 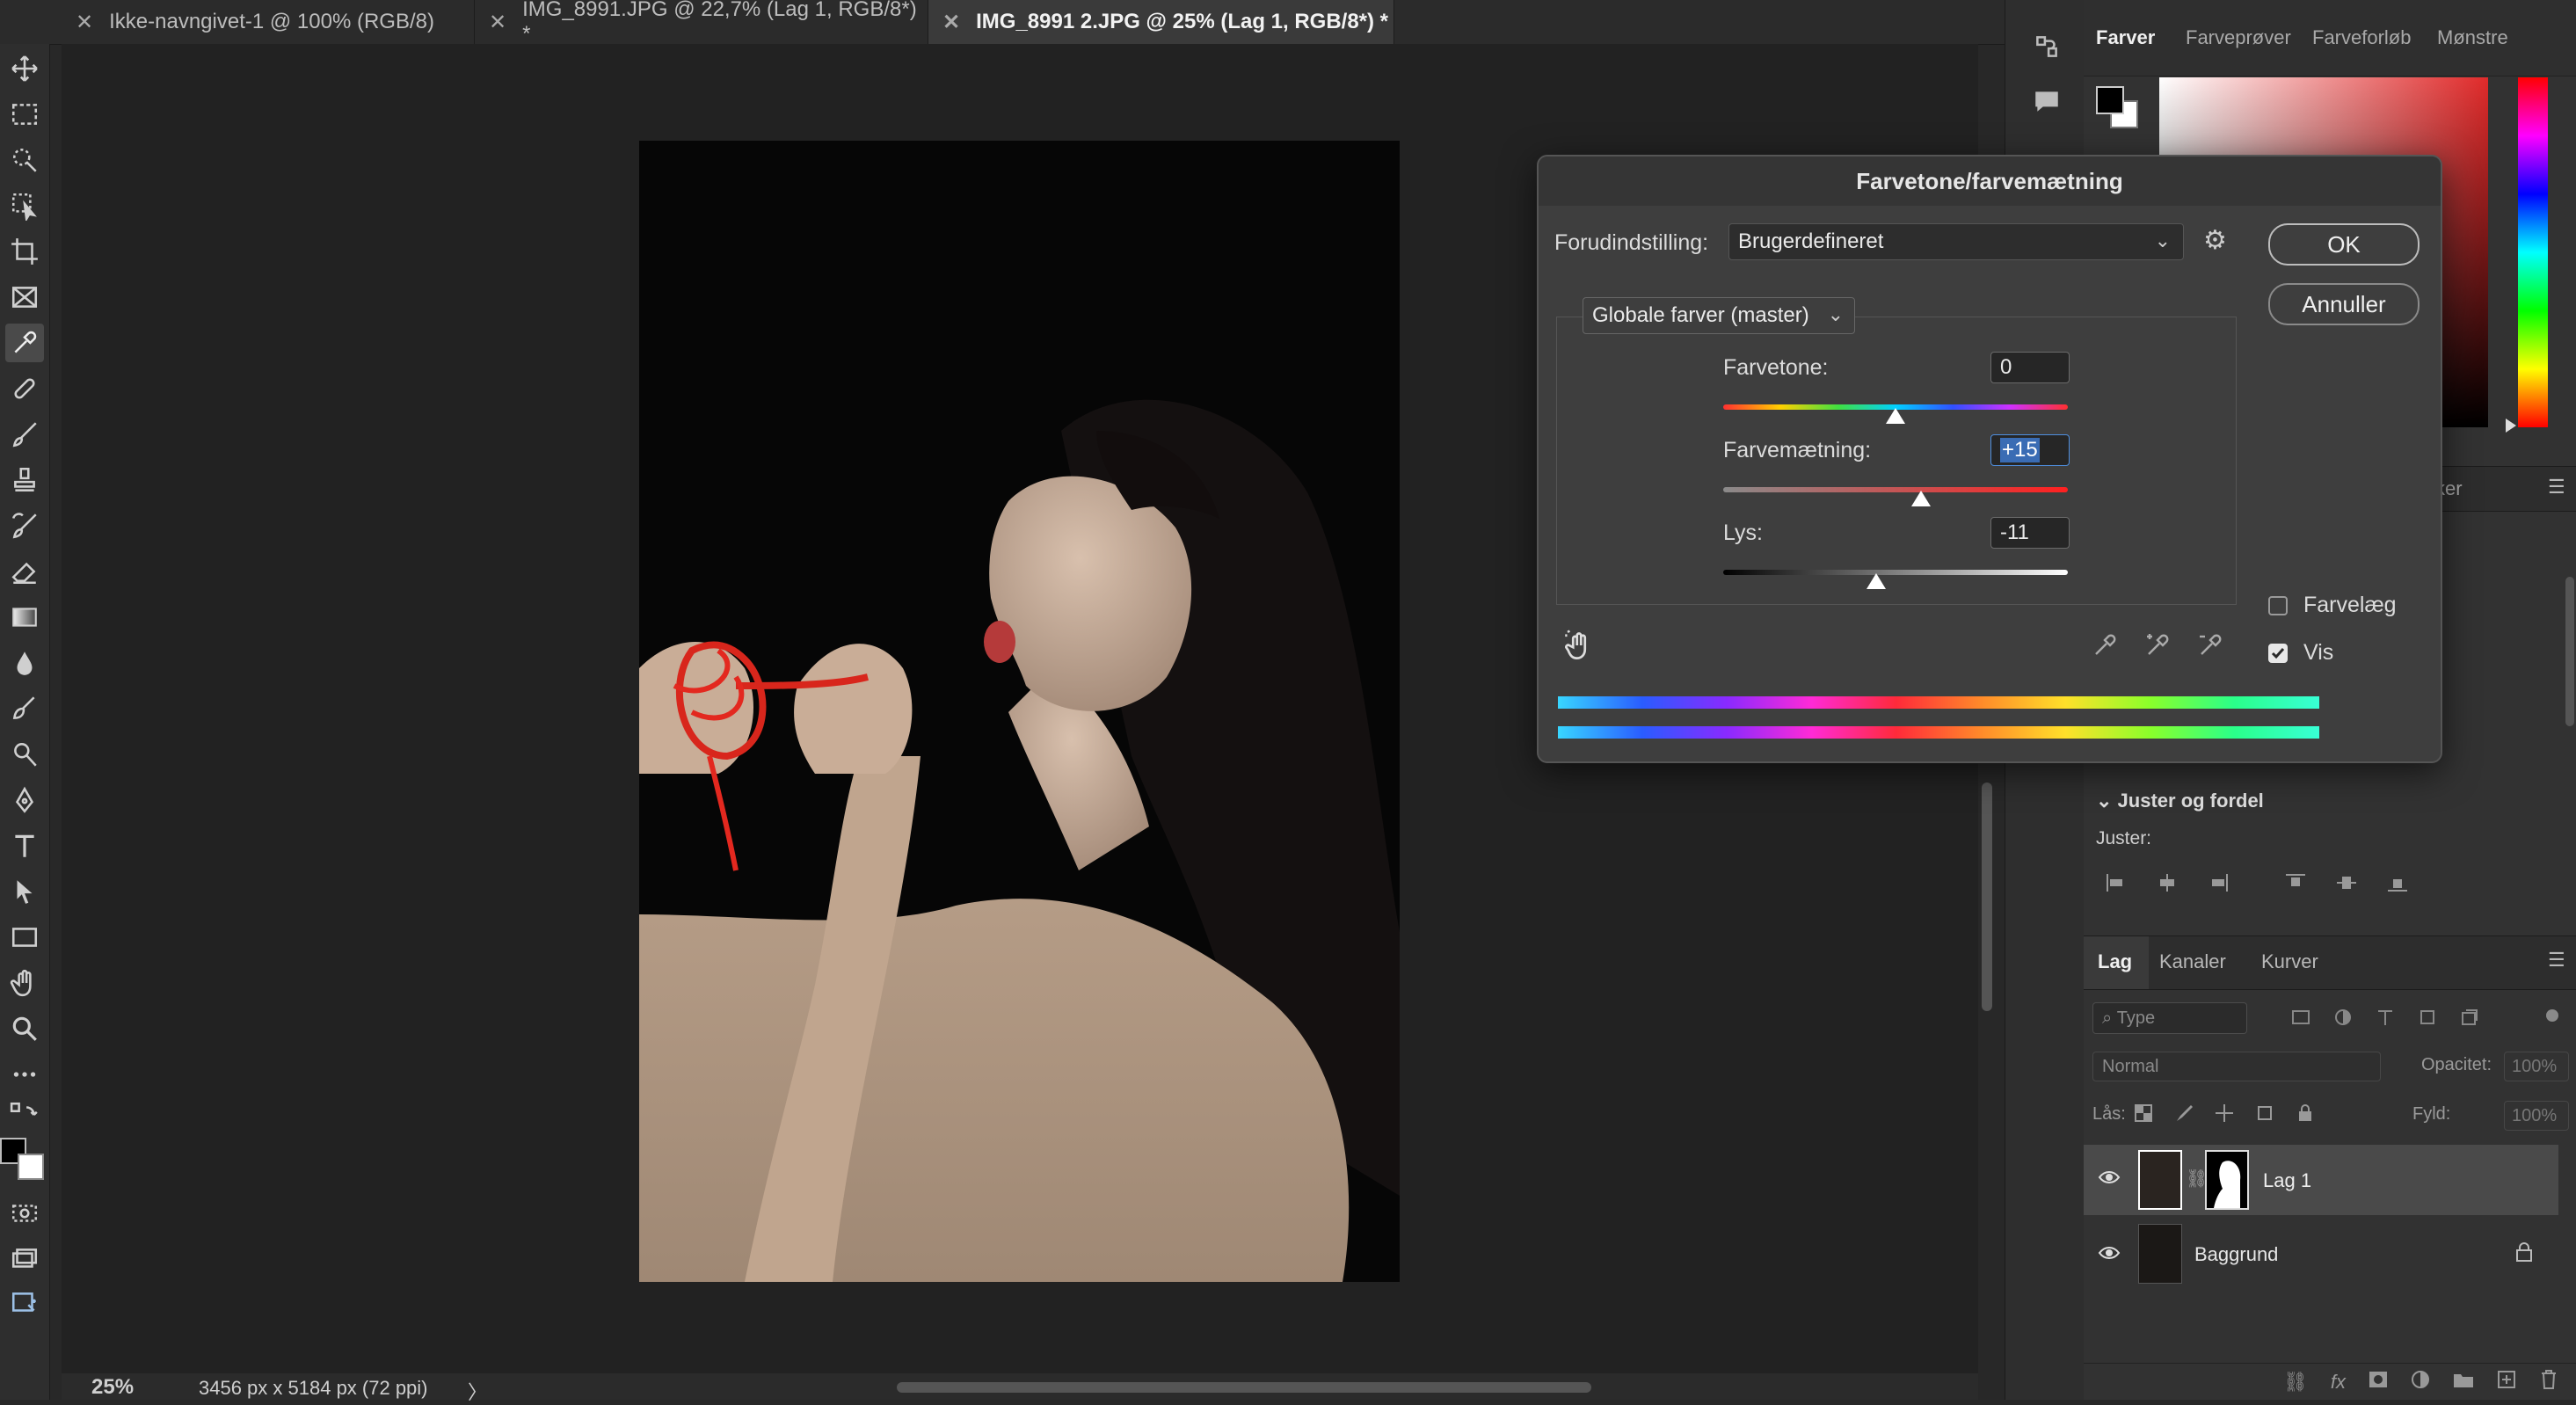 What do you see at coordinates (2116, 882) in the screenshot?
I see `align-left-icon` at bounding box center [2116, 882].